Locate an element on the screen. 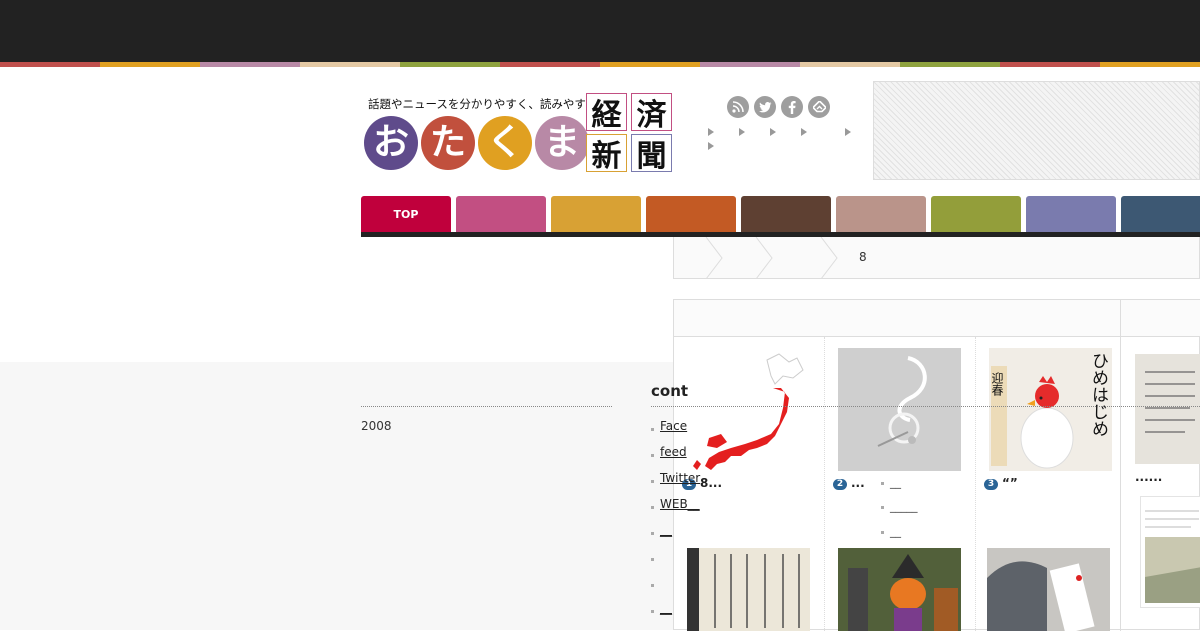 The image size is (1200, 631). ranking-item-title: “” is located at coordinates (1010, 483).